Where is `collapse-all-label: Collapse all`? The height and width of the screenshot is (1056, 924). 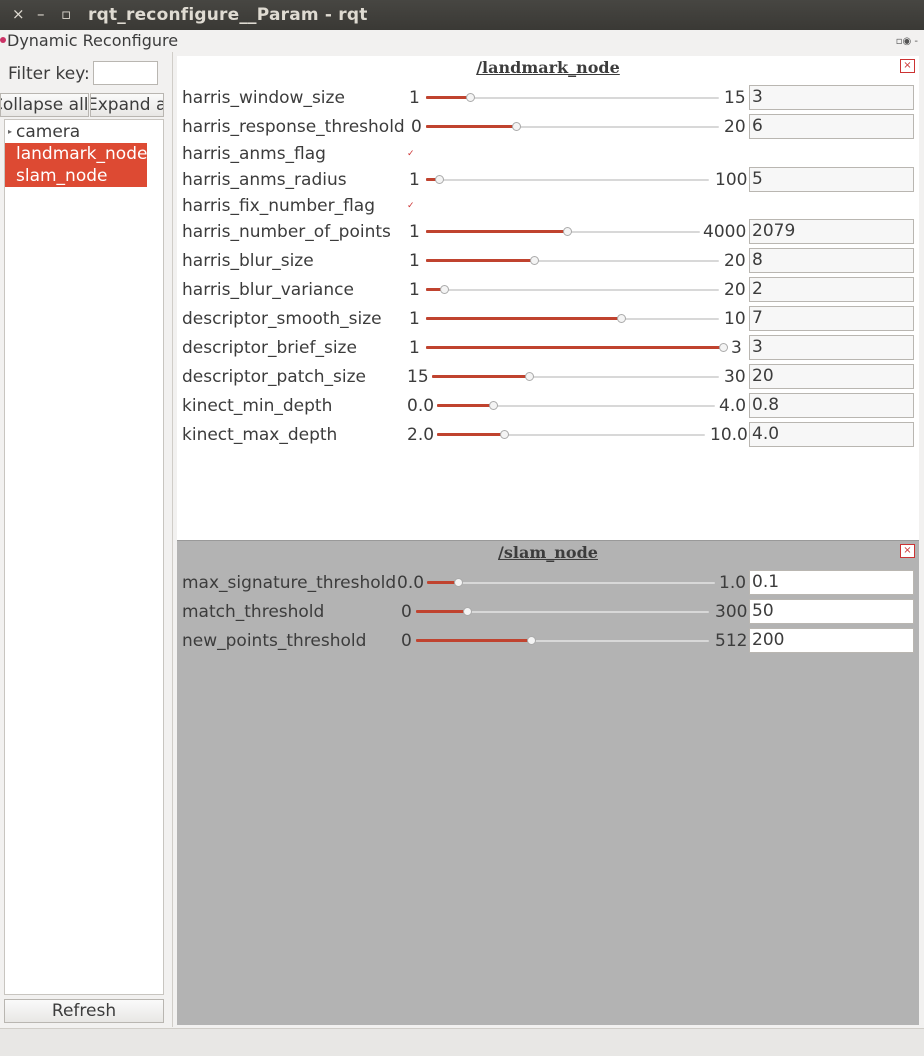 collapse-all-label: Collapse all is located at coordinates (44, 105).